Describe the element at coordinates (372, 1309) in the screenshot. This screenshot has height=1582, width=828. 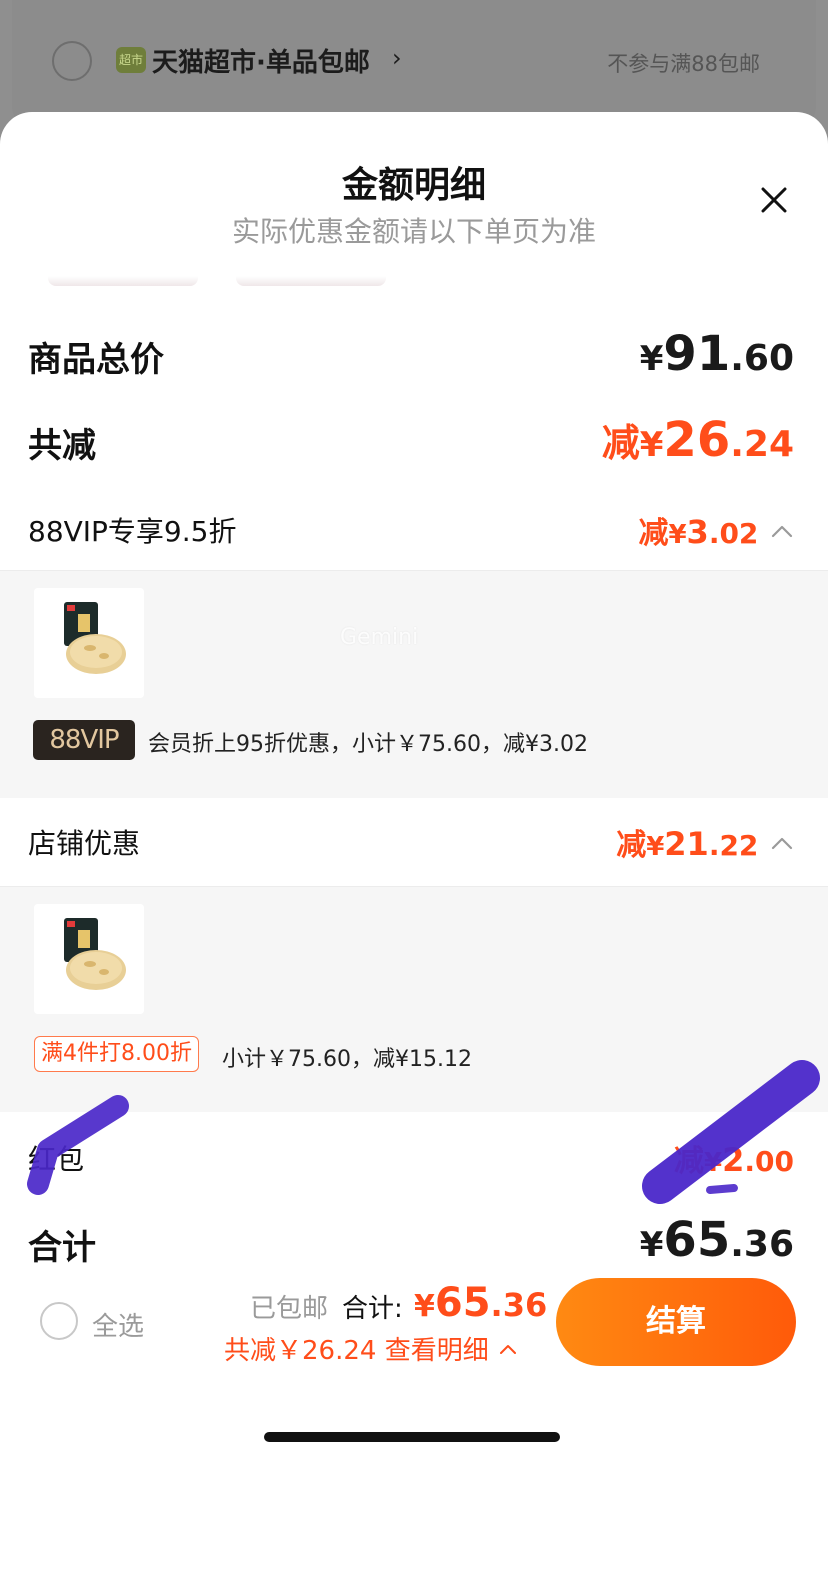
I see `bottom-total-label: 合计:` at that location.